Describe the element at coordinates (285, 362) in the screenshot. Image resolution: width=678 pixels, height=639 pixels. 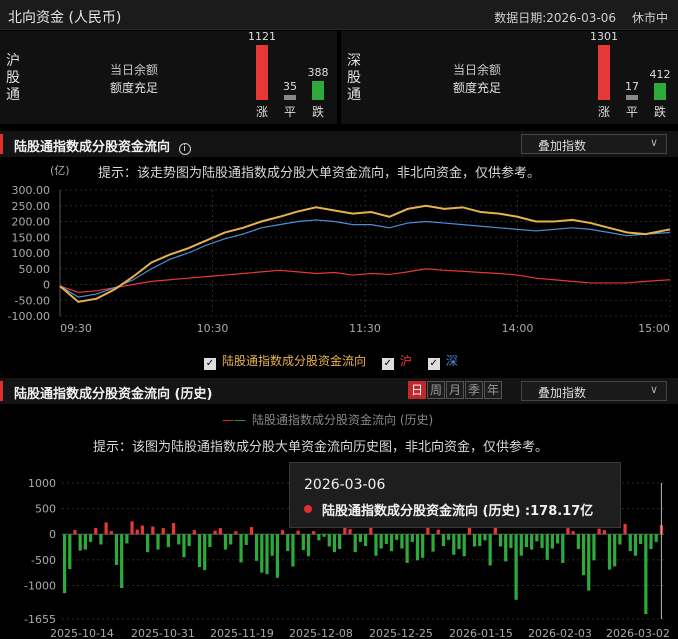
I see `legend-item-total: ✓ 陆股通指数成分股资金流向` at that location.